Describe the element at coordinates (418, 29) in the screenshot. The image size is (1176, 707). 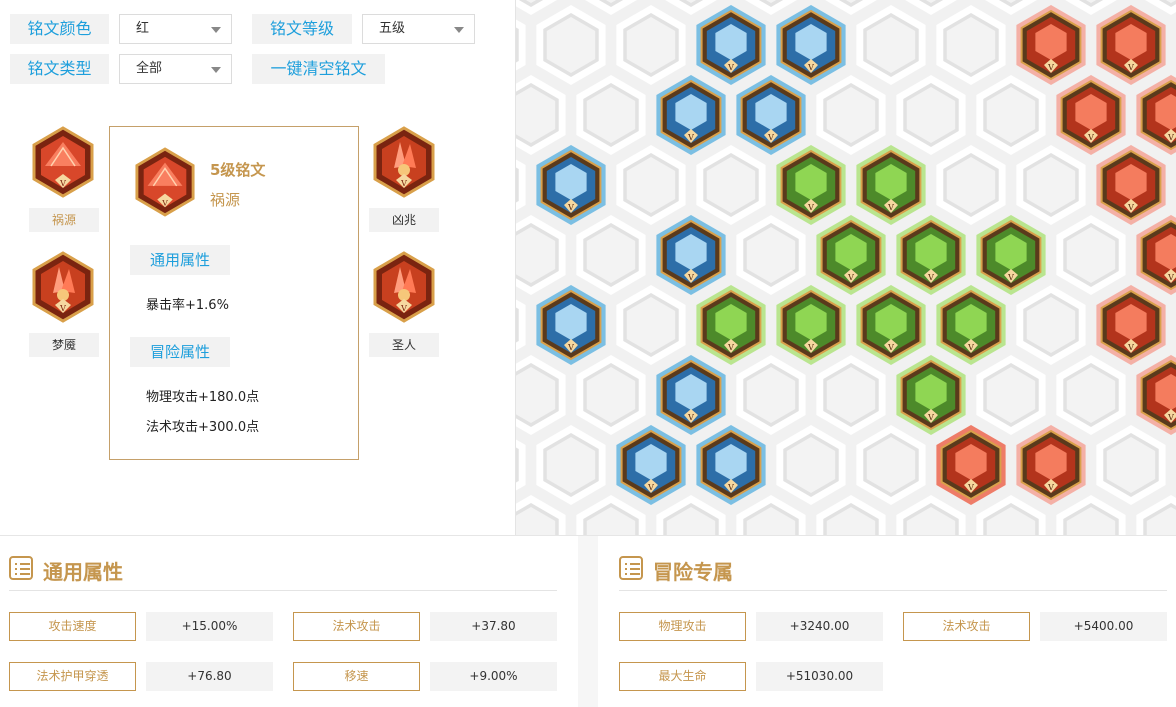
I see `level-select: 五级` at that location.